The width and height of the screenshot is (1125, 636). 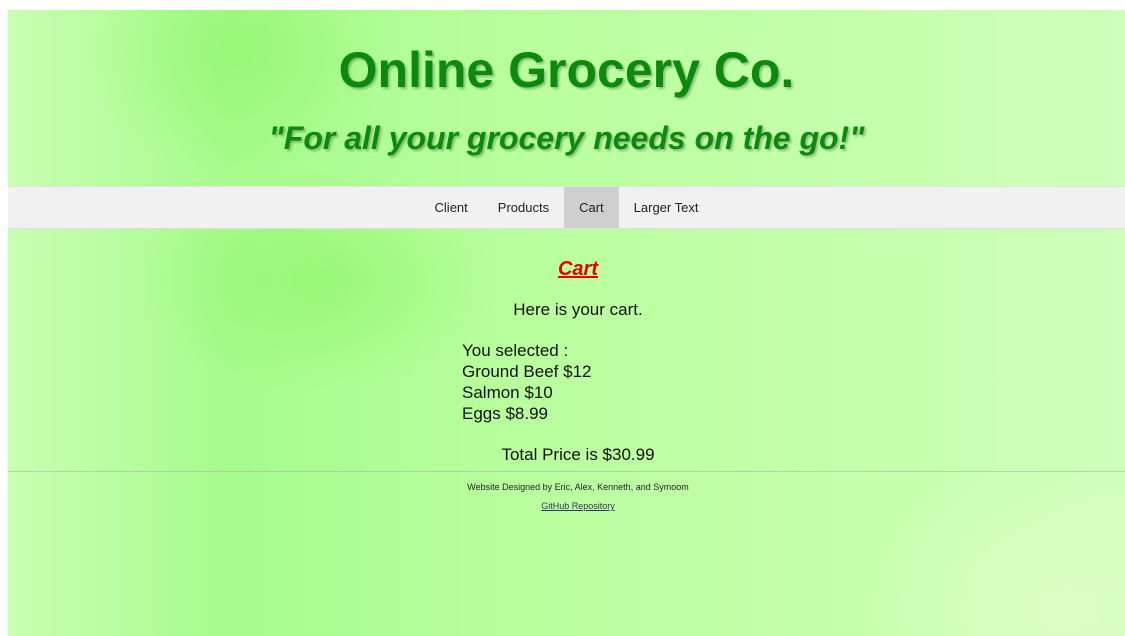 I want to click on selection-label: You selected :, so click(x=515, y=350).